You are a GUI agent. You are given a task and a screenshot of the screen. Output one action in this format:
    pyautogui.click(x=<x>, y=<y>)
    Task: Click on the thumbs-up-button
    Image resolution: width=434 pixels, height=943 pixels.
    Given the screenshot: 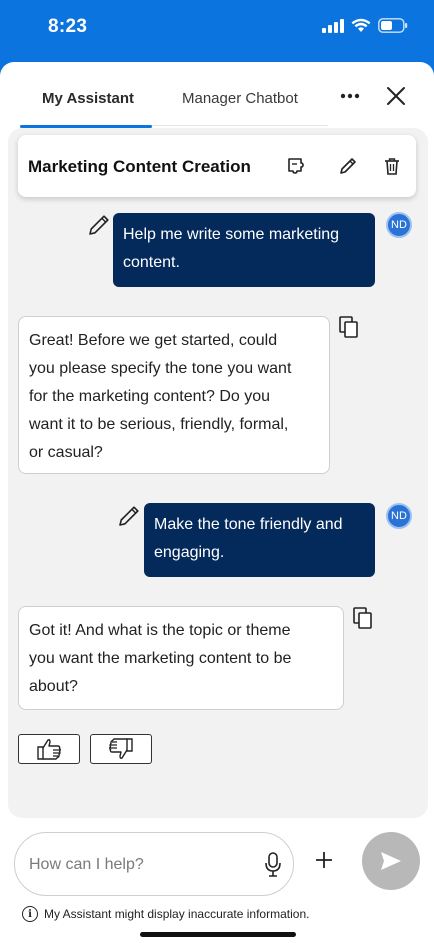 What is the action you would take?
    pyautogui.click(x=49, y=749)
    